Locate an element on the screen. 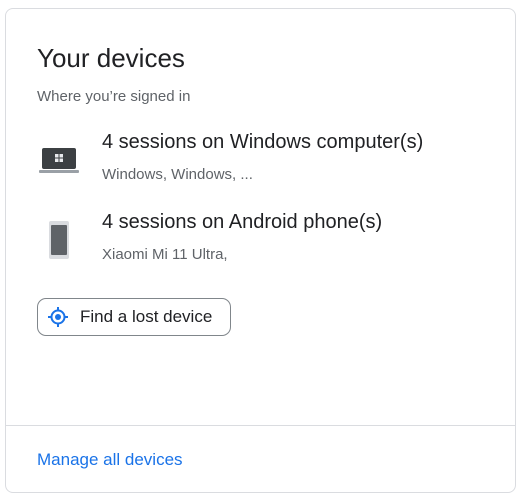 The height and width of the screenshot is (500, 520). card-divider is located at coordinates (260, 425).